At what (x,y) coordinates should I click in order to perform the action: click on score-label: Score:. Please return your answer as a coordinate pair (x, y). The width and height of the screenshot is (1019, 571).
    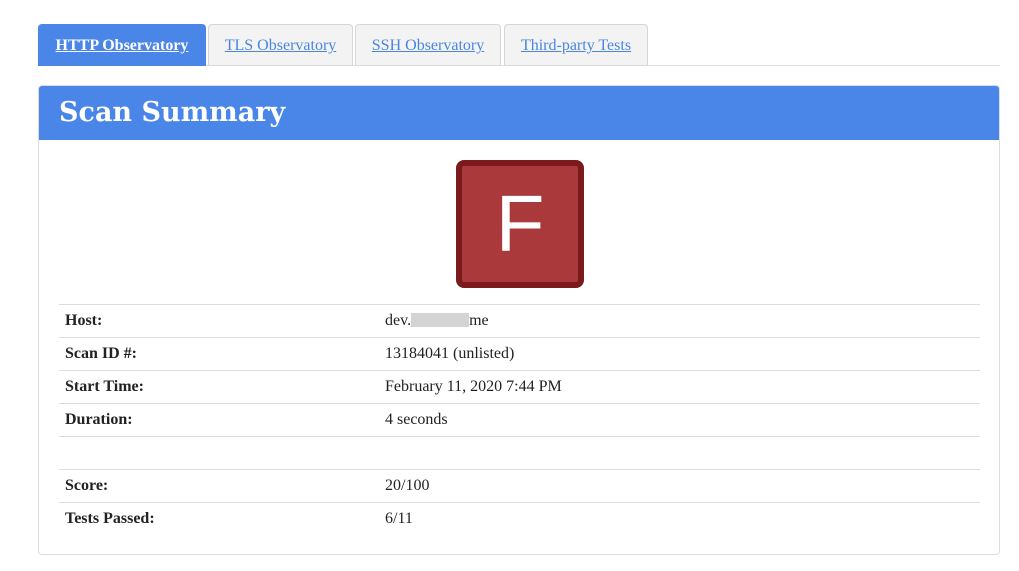
    Looking at the image, I should click on (219, 486).